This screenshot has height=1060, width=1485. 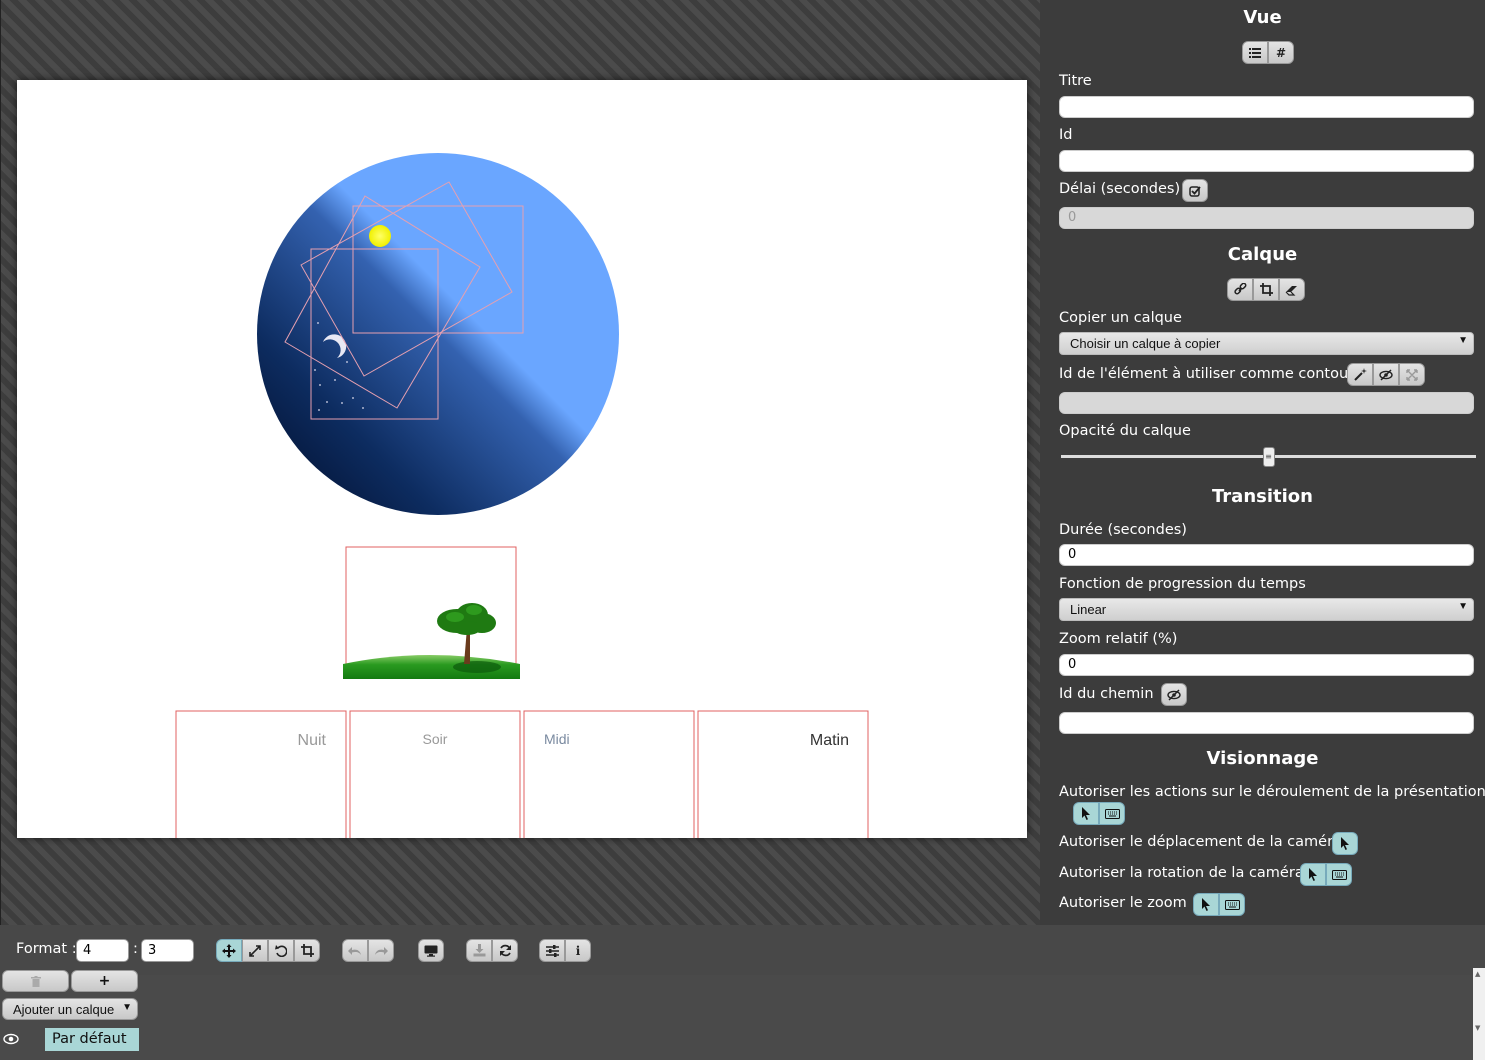 I want to click on format-height-input: 3, so click(x=167, y=950).